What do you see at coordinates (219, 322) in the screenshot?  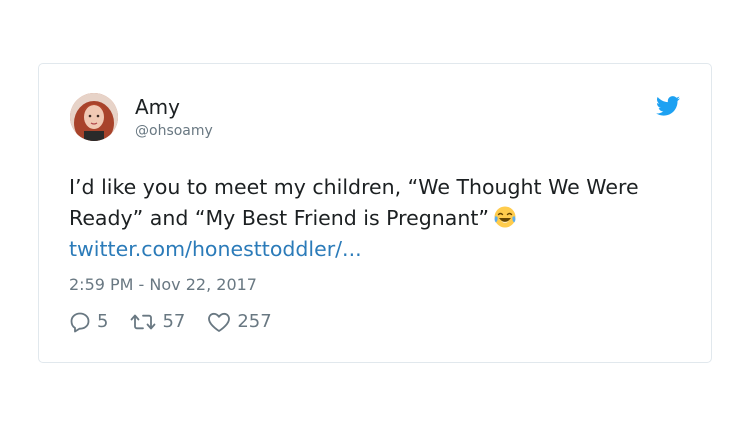 I see `heart-icon` at bounding box center [219, 322].